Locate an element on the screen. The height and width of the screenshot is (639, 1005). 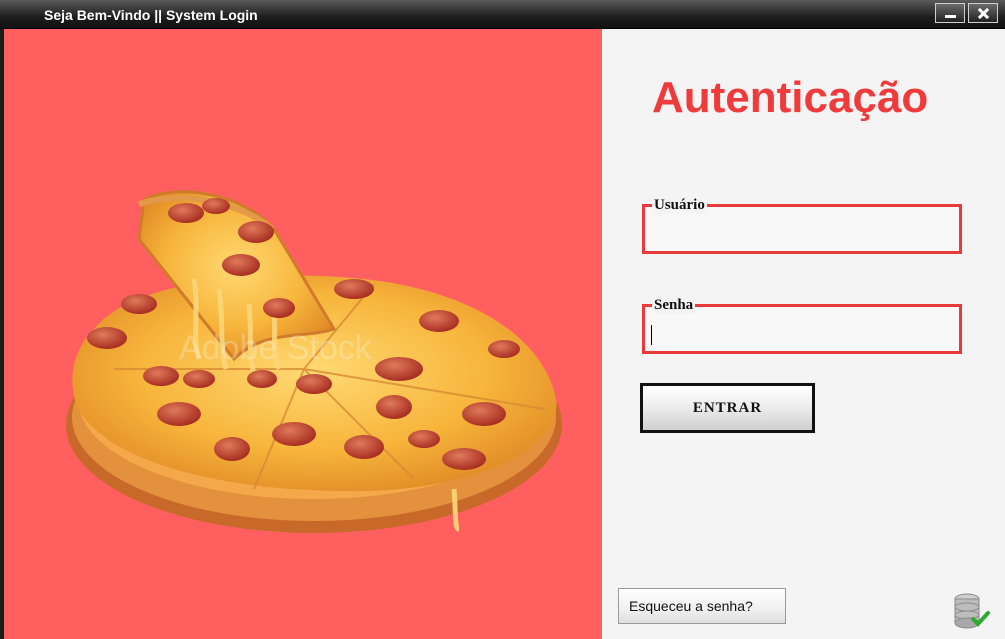
username-field-group: Usuário is located at coordinates (802, 225).